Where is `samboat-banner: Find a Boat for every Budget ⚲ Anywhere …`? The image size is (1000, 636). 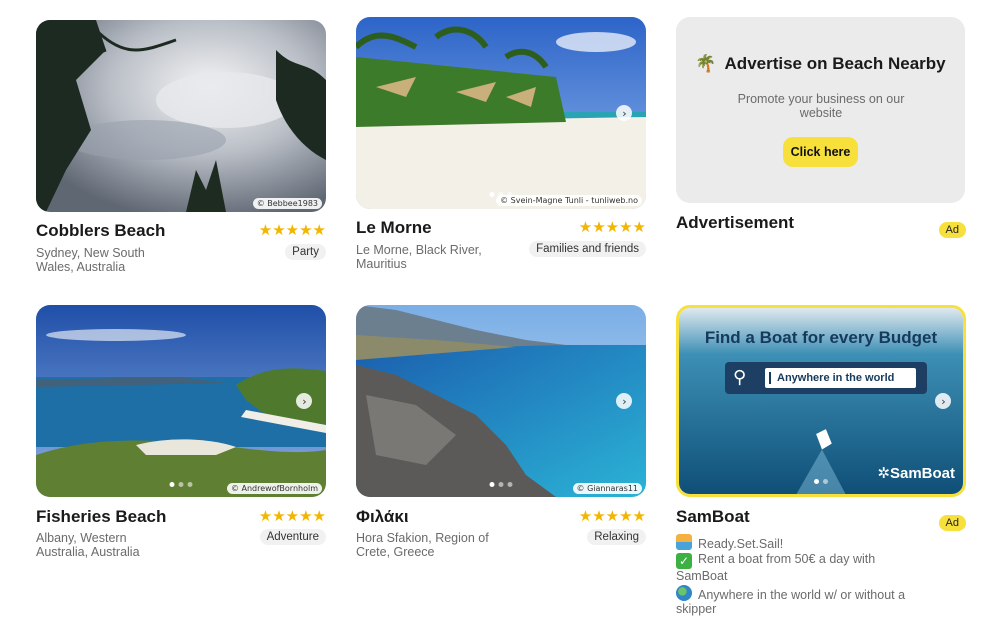
samboat-banner: Find a Boat for every Budget ⚲ Anywhere … is located at coordinates (821, 401).